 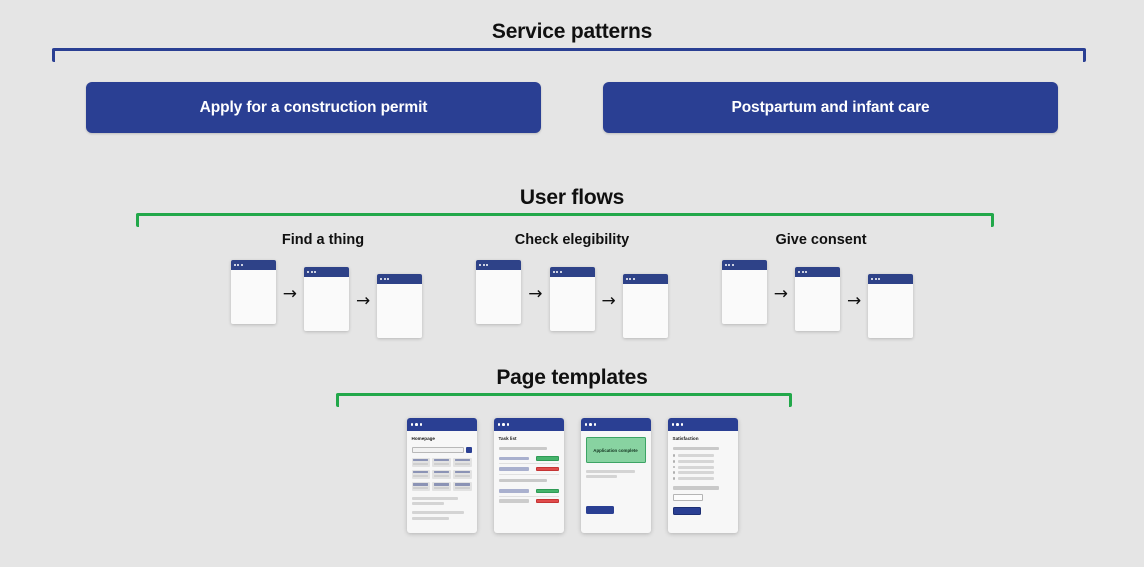 I want to click on section-heading-line, so click(x=522, y=480).